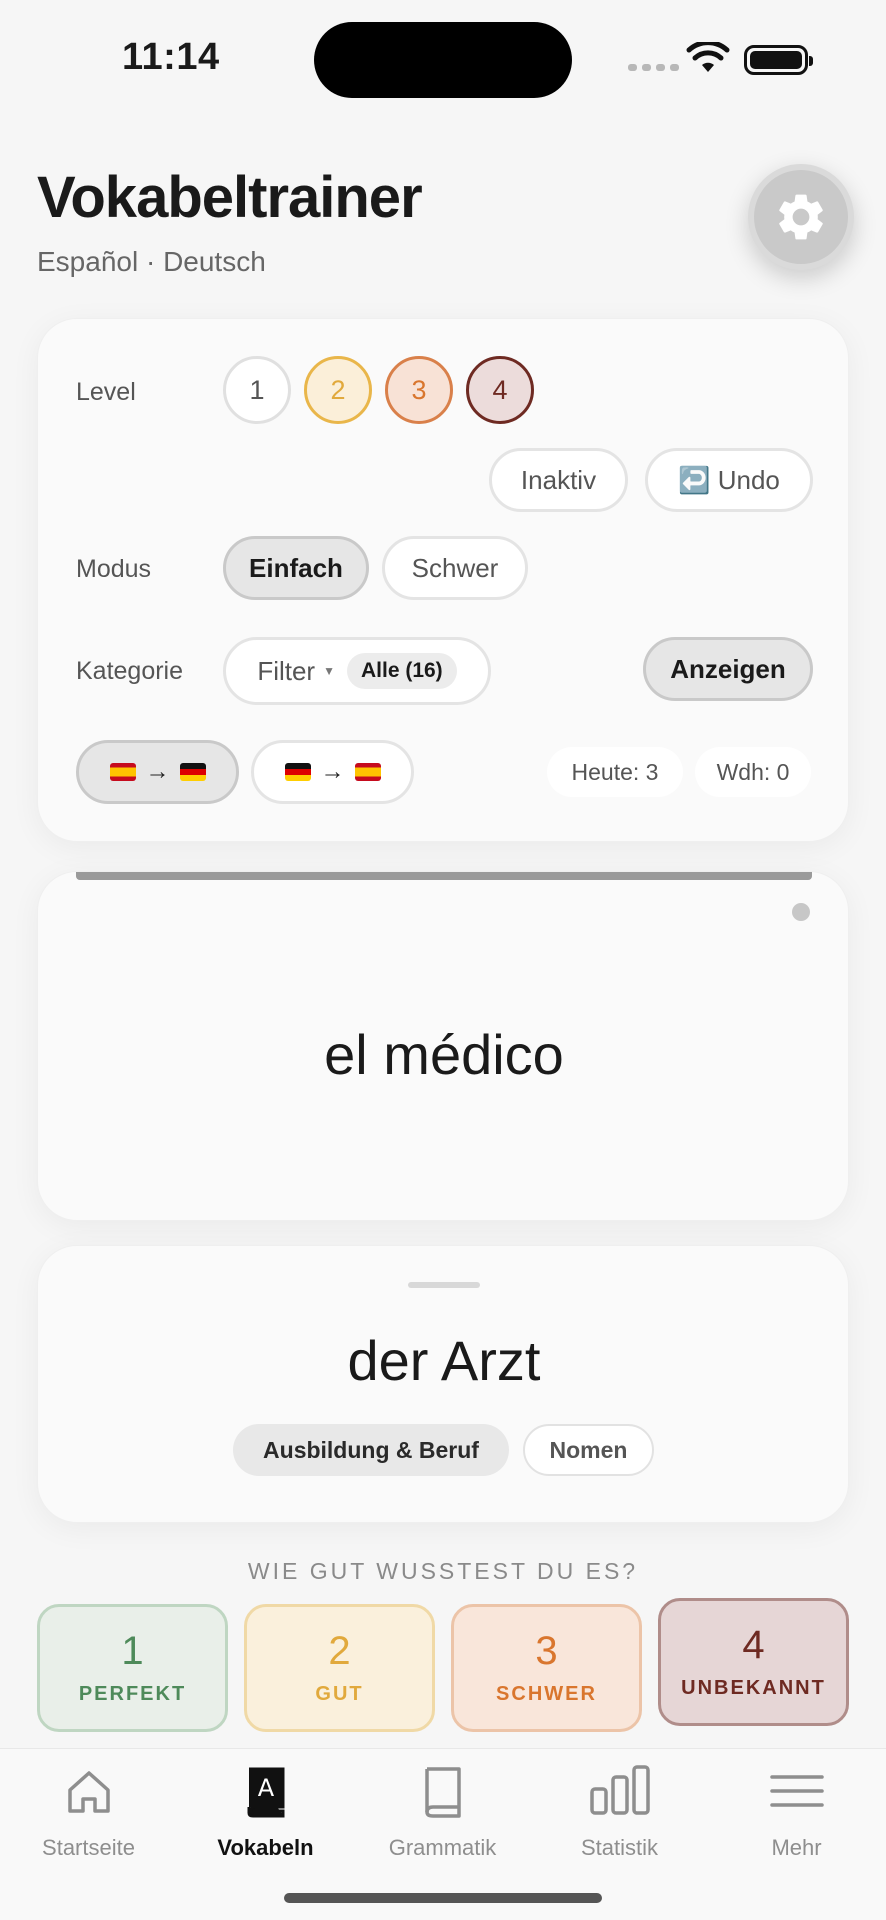 This screenshot has height=1920, width=886. What do you see at coordinates (114, 569) in the screenshot?
I see `mode-label: Modus` at bounding box center [114, 569].